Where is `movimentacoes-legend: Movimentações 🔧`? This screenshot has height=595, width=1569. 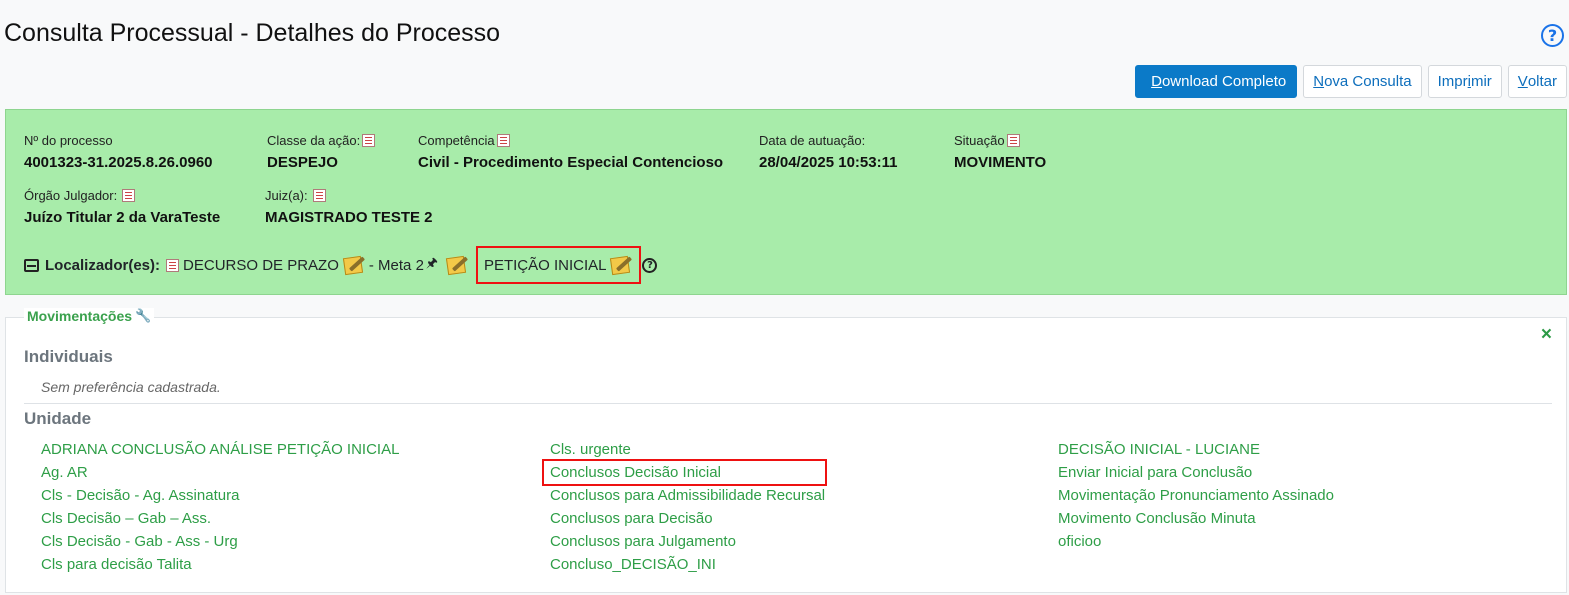 movimentacoes-legend: Movimentações 🔧 is located at coordinates (89, 316).